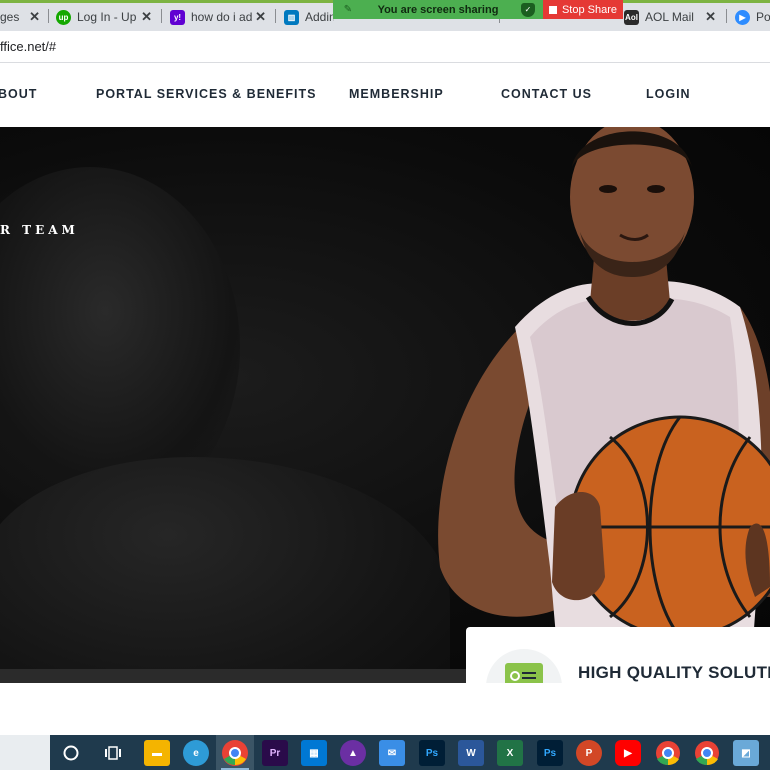 Image resolution: width=770 pixels, height=770 pixels. Describe the element at coordinates (631, 17) in the screenshot. I see `aol-icon: Aol` at that location.